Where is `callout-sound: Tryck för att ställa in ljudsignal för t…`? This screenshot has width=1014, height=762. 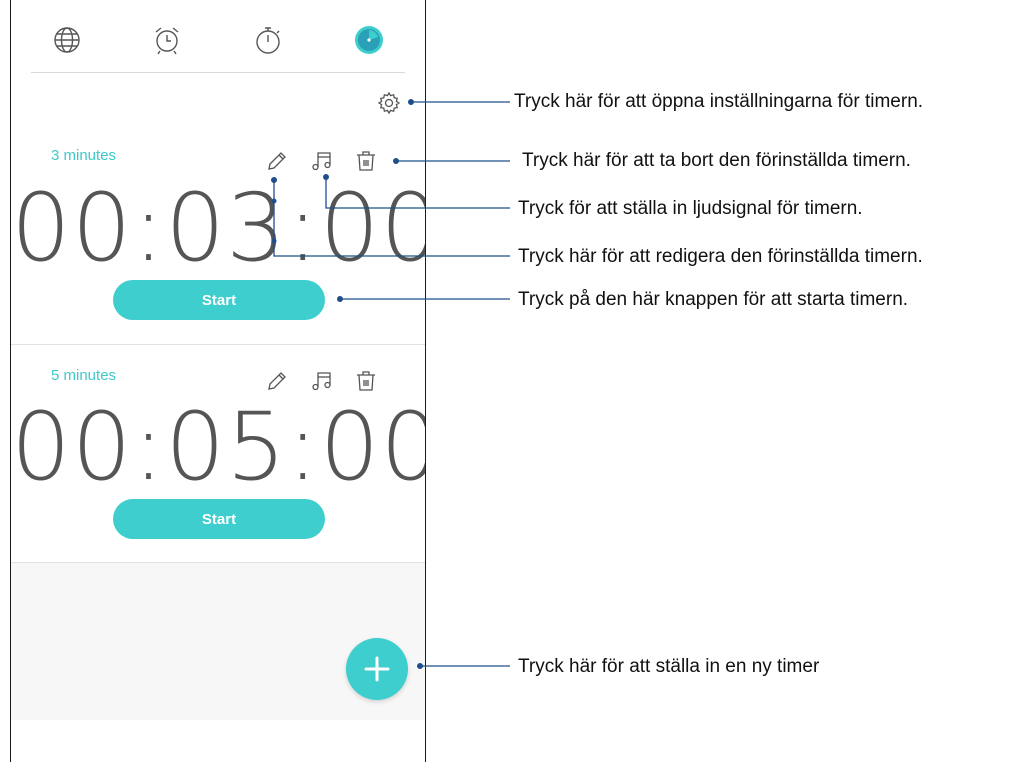 callout-sound: Tryck för att ställa in ljudsignal för t… is located at coordinates (690, 208).